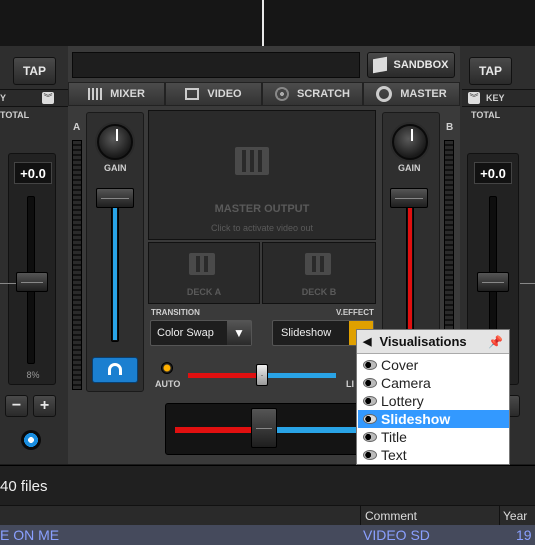 This screenshot has width=535, height=545. What do you see at coordinates (490, 71) in the screenshot?
I see `tap-button-right: TAP` at bounding box center [490, 71].